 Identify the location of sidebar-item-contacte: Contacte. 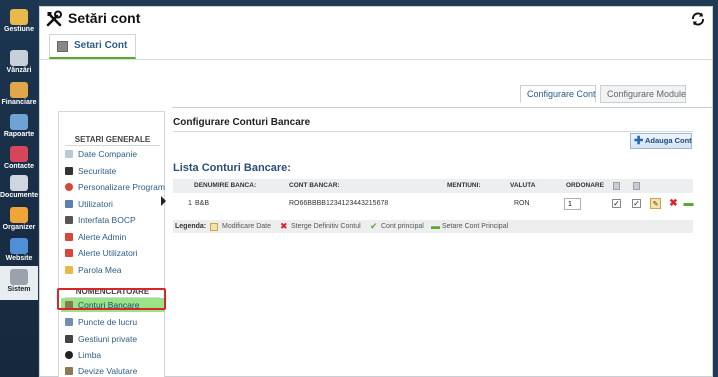
(19, 159).